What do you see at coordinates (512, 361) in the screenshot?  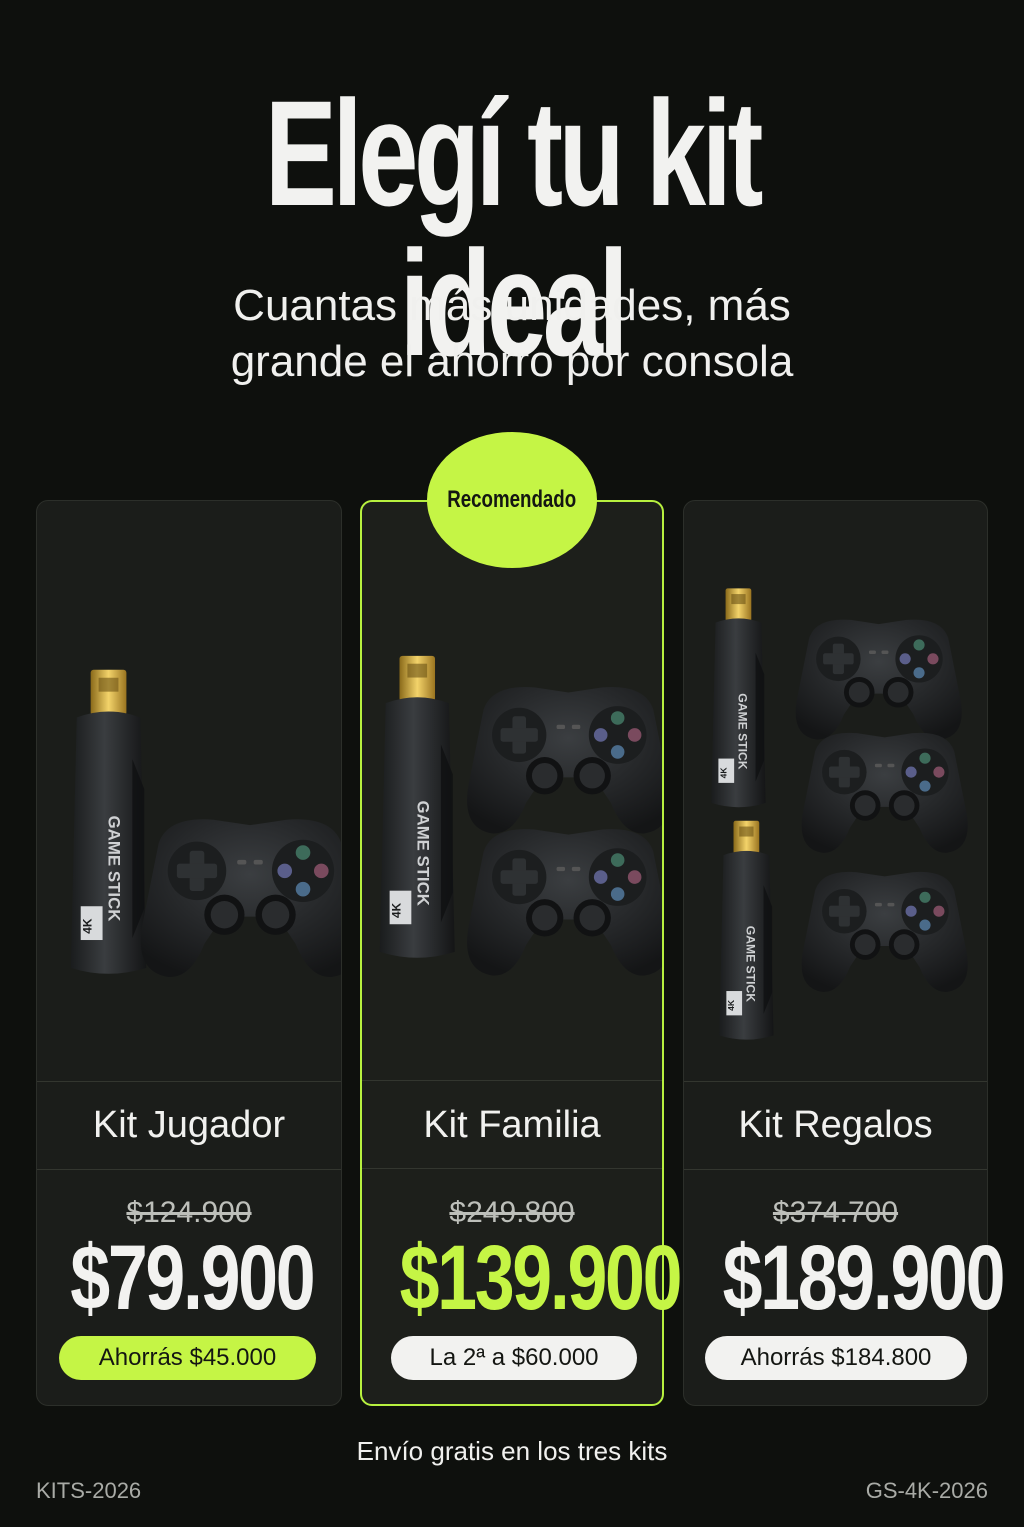 I see `subheading-line-2: grande el ahorro por consola` at bounding box center [512, 361].